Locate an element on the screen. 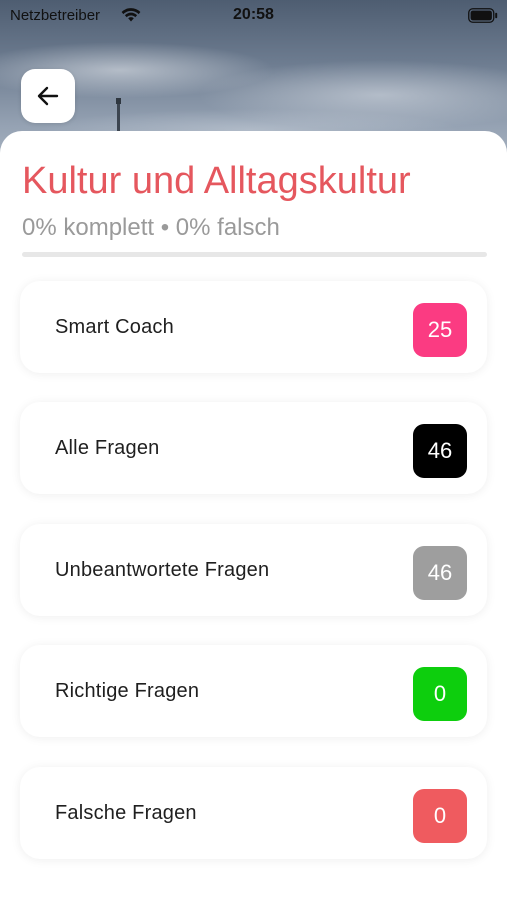  back-button is located at coordinates (48, 96).